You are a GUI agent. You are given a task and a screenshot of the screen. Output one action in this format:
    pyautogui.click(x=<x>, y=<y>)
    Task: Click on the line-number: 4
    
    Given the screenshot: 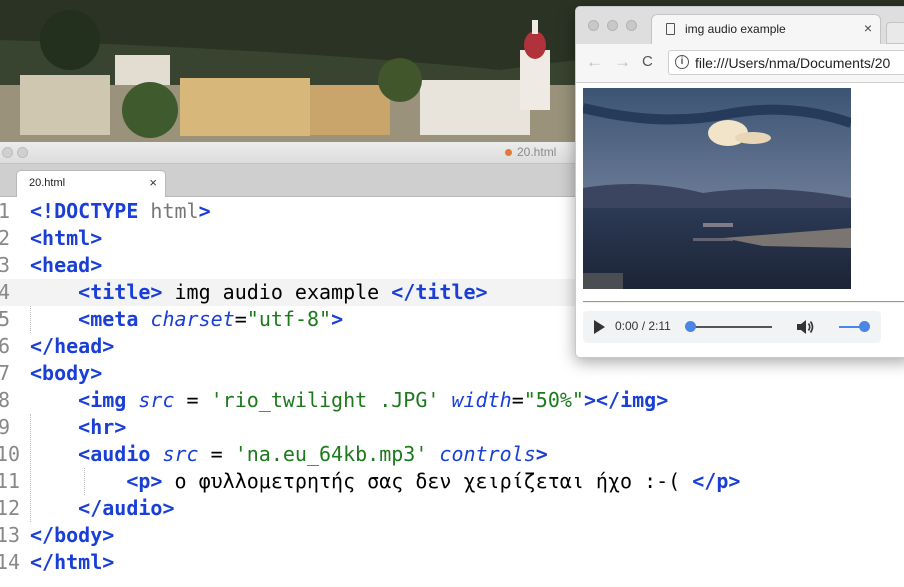 What is the action you would take?
    pyautogui.click(x=5, y=292)
    